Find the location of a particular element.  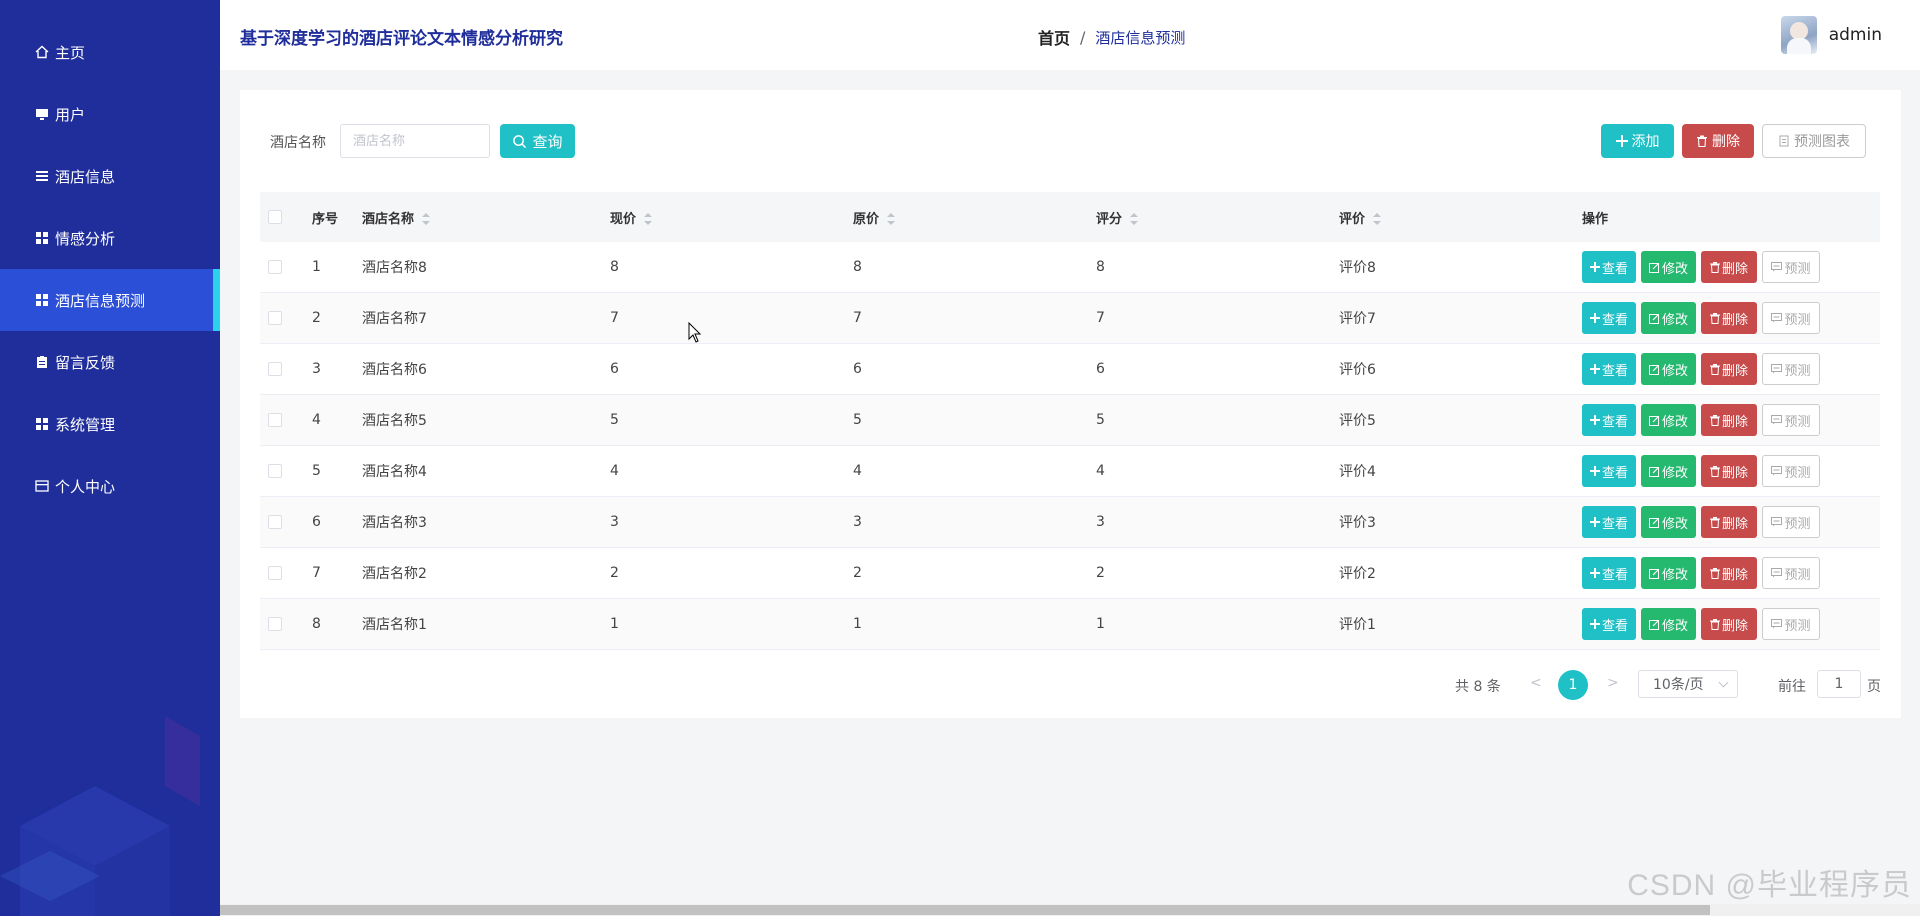

header-label: 现价 is located at coordinates (623, 219).